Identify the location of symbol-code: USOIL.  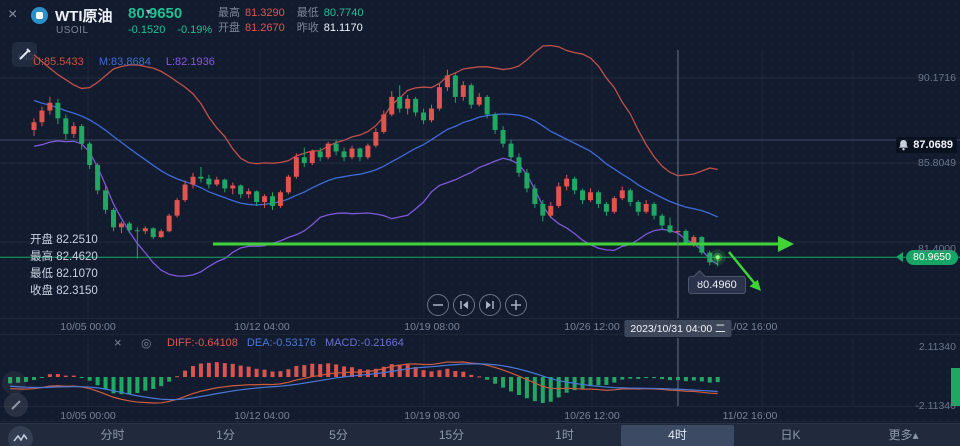
(72, 30).